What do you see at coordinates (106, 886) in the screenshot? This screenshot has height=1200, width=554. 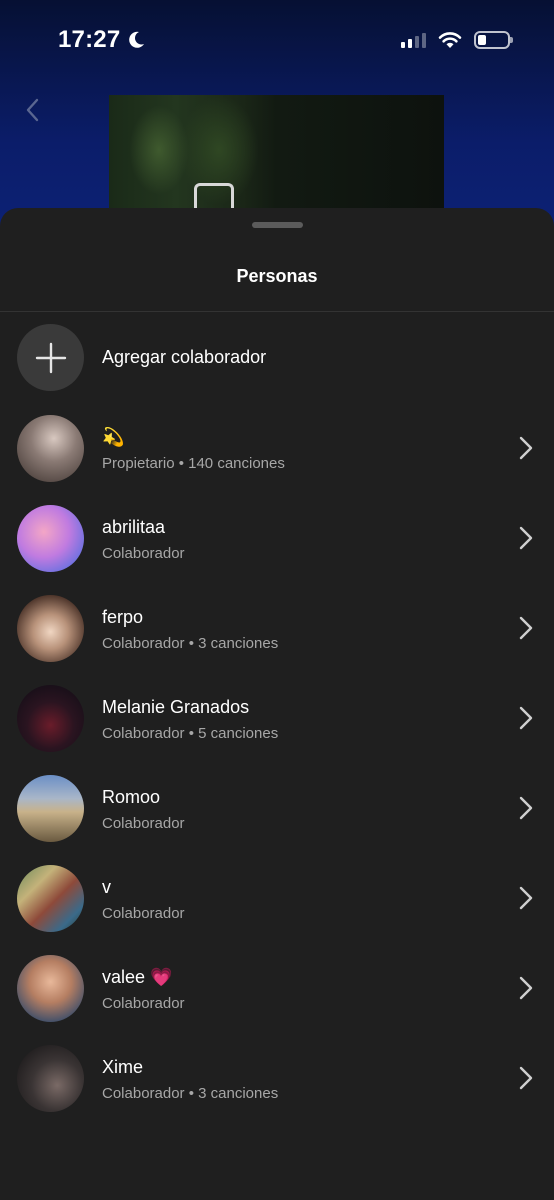 I see `person-name: v` at bounding box center [106, 886].